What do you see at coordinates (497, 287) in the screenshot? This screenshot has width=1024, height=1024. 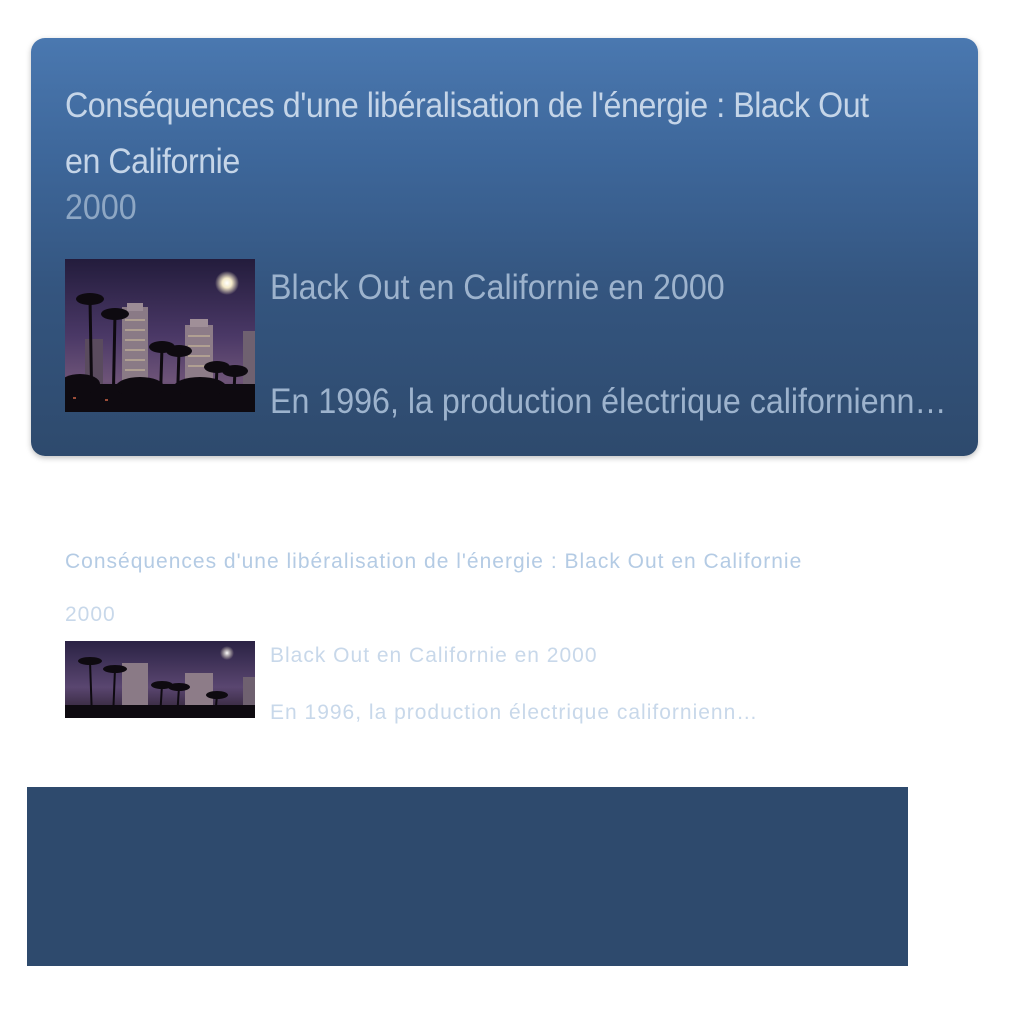 I see `article-headline: Black Out en Californie en 2000` at bounding box center [497, 287].